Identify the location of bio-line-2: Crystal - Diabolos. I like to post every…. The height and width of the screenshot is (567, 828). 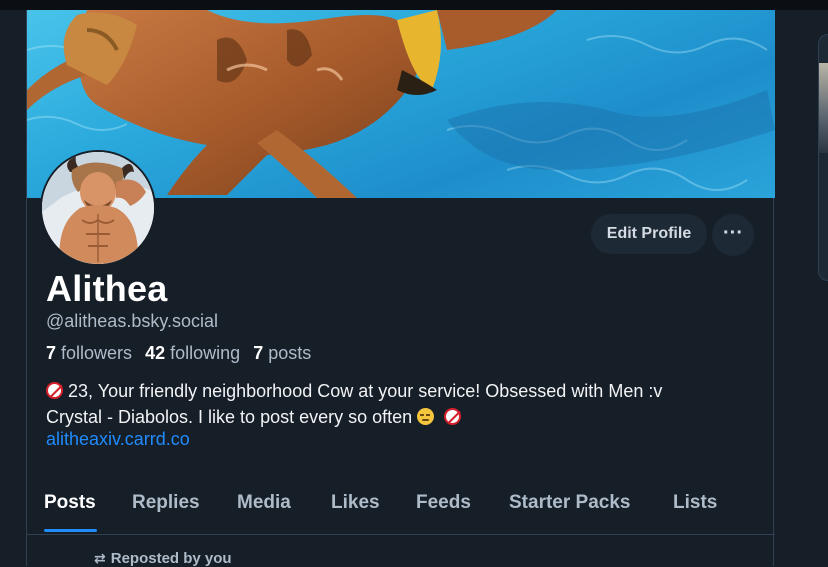
(406, 417).